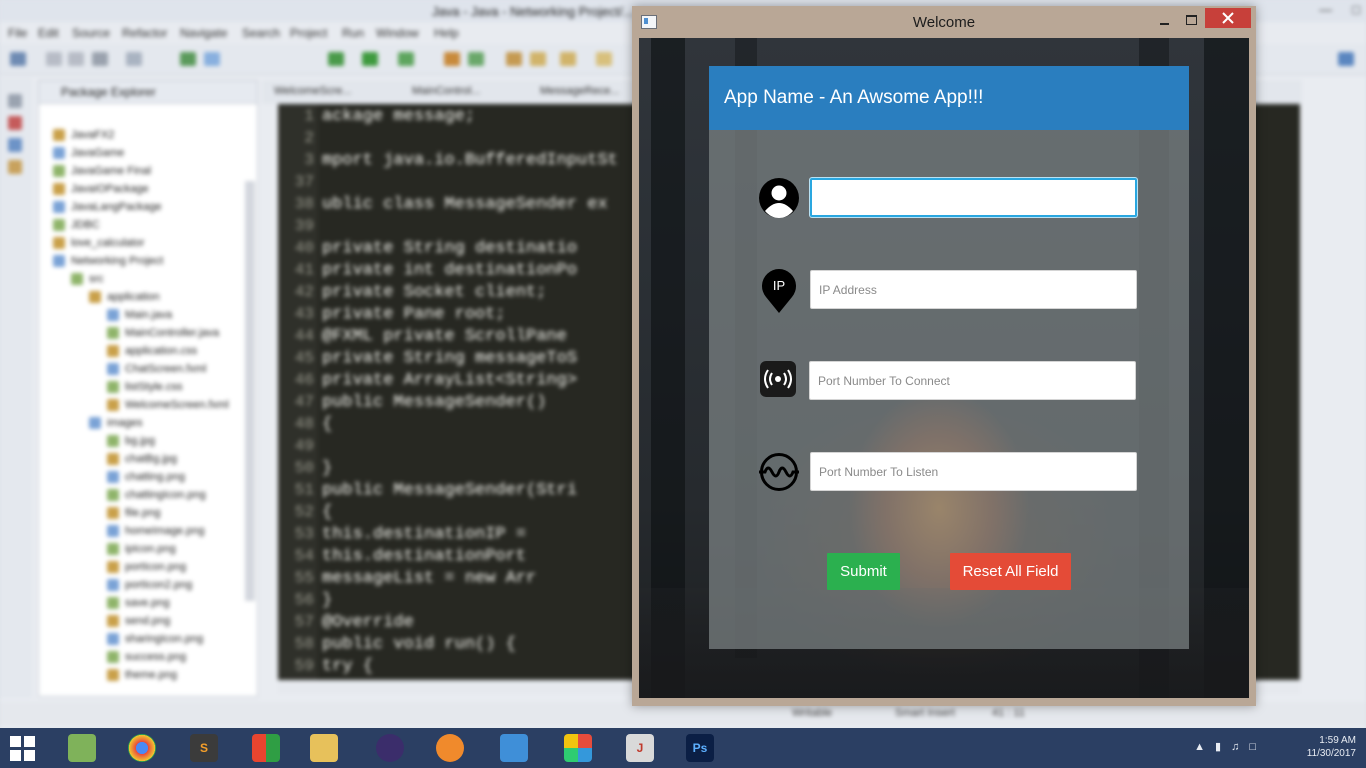 Image resolution: width=1366 pixels, height=768 pixels. What do you see at coordinates (91, 33) in the screenshot?
I see `menu-source: Source` at bounding box center [91, 33].